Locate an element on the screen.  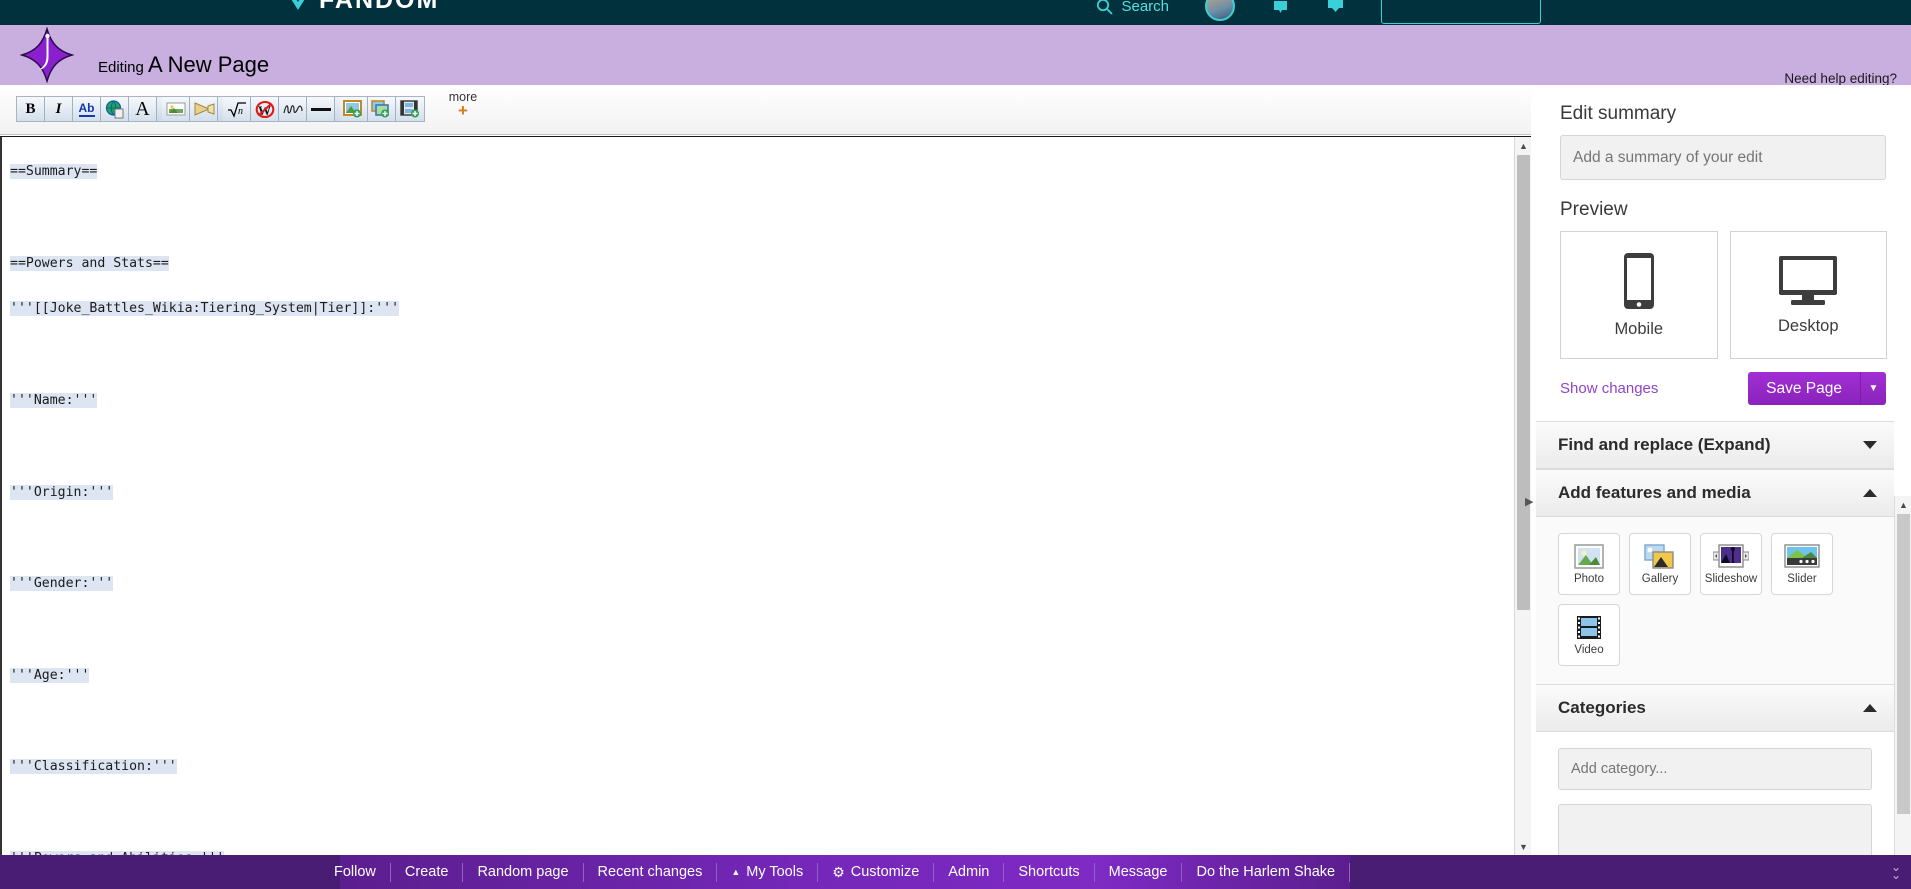
search-icon: Search is located at coordinates (1132, 7).